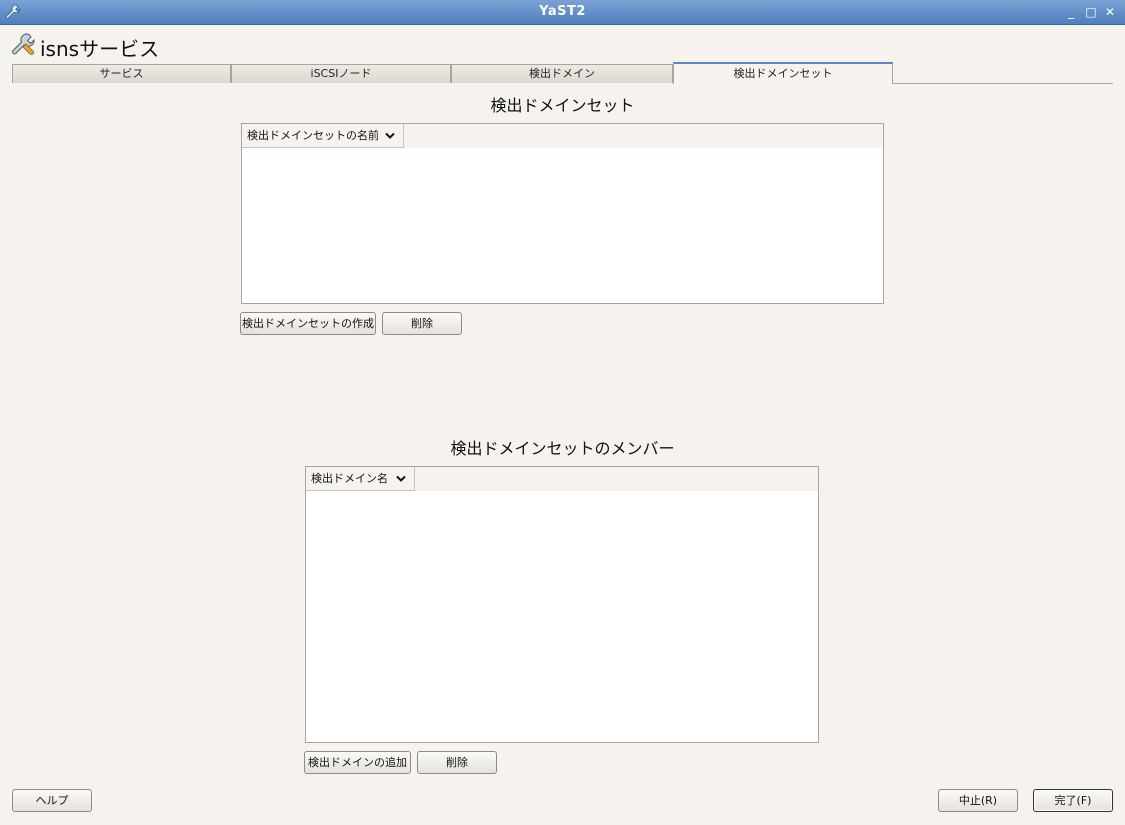 Image resolution: width=1125 pixels, height=825 pixels. Describe the element at coordinates (457, 762) in the screenshot. I see `delete-member-button: 削除` at that location.